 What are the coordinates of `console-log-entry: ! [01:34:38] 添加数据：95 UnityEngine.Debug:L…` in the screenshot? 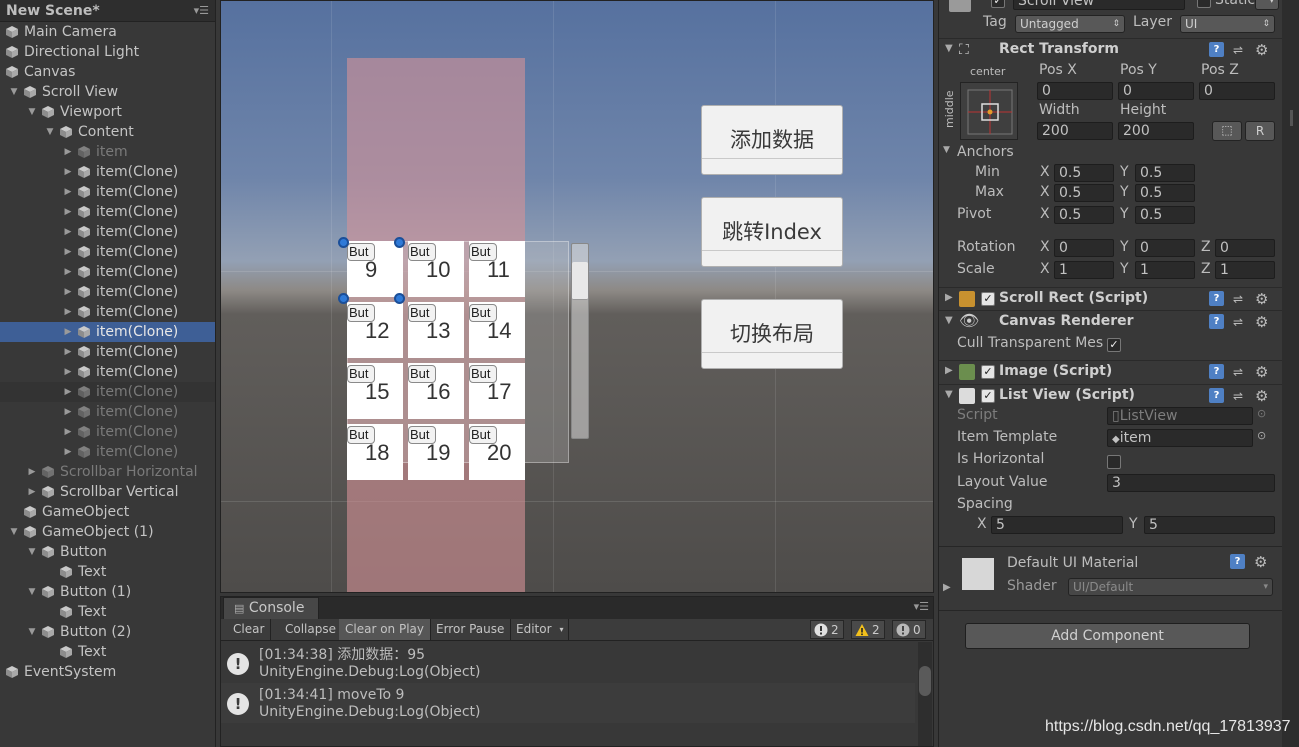 It's located at (568, 663).